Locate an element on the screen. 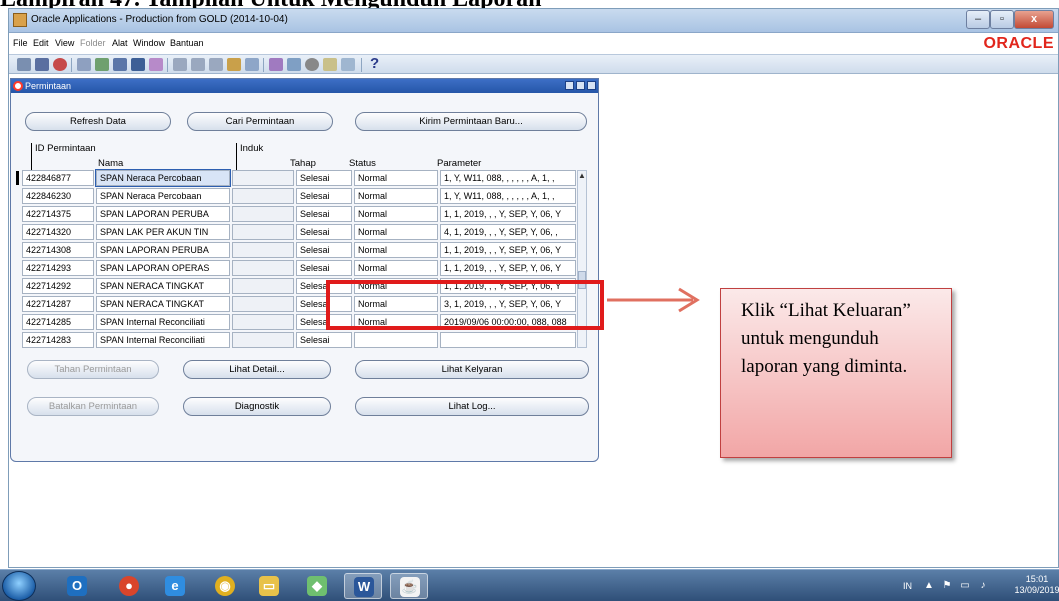  form-minimize-icon is located at coordinates (569, 85).